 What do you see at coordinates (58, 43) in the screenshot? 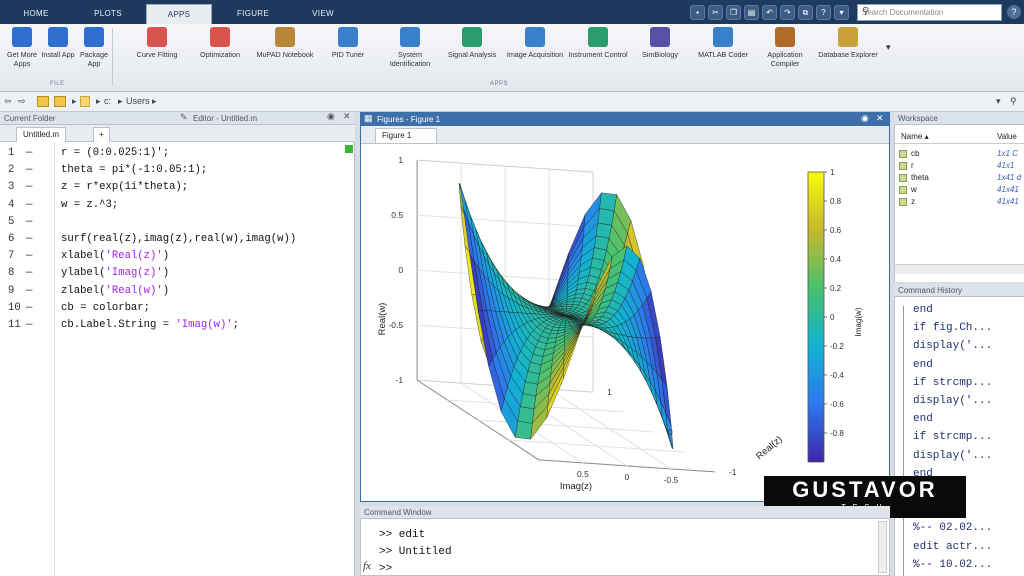
I see `ribbon-button-install: Install App` at bounding box center [58, 43].